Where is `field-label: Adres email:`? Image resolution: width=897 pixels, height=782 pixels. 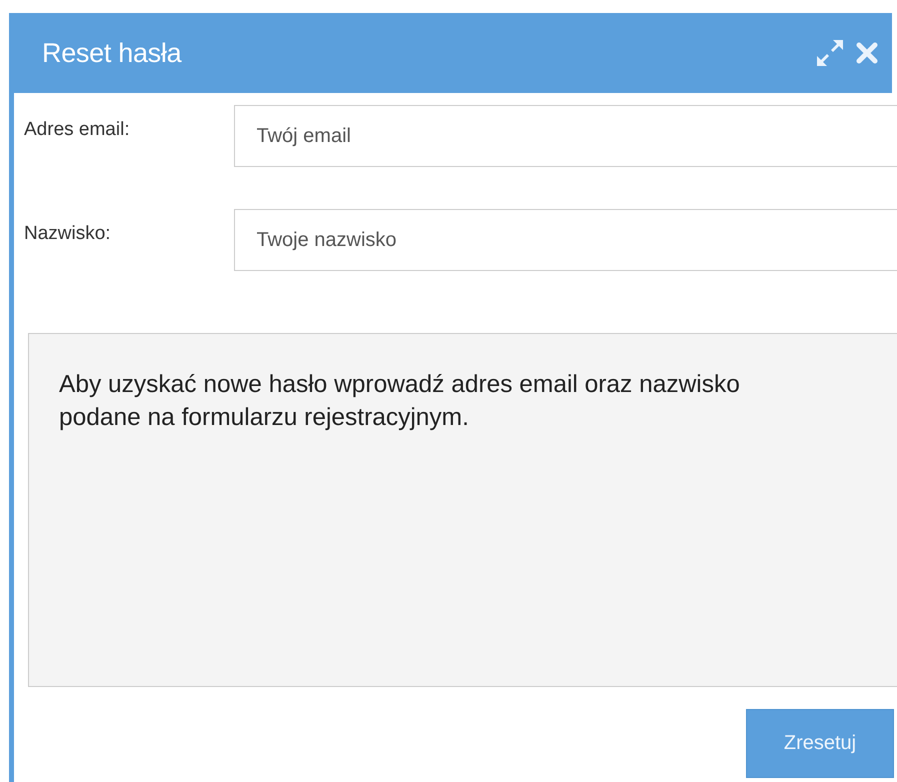
field-label: Adres email: is located at coordinates (77, 129).